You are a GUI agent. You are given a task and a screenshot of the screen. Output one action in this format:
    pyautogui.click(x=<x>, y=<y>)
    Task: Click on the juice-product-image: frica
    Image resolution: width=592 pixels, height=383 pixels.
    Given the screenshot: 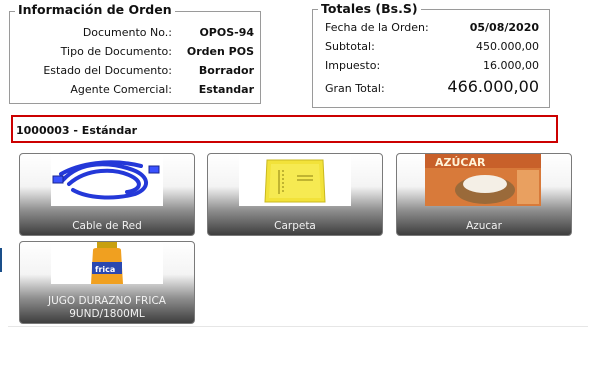 What is the action you would take?
    pyautogui.click(x=107, y=263)
    